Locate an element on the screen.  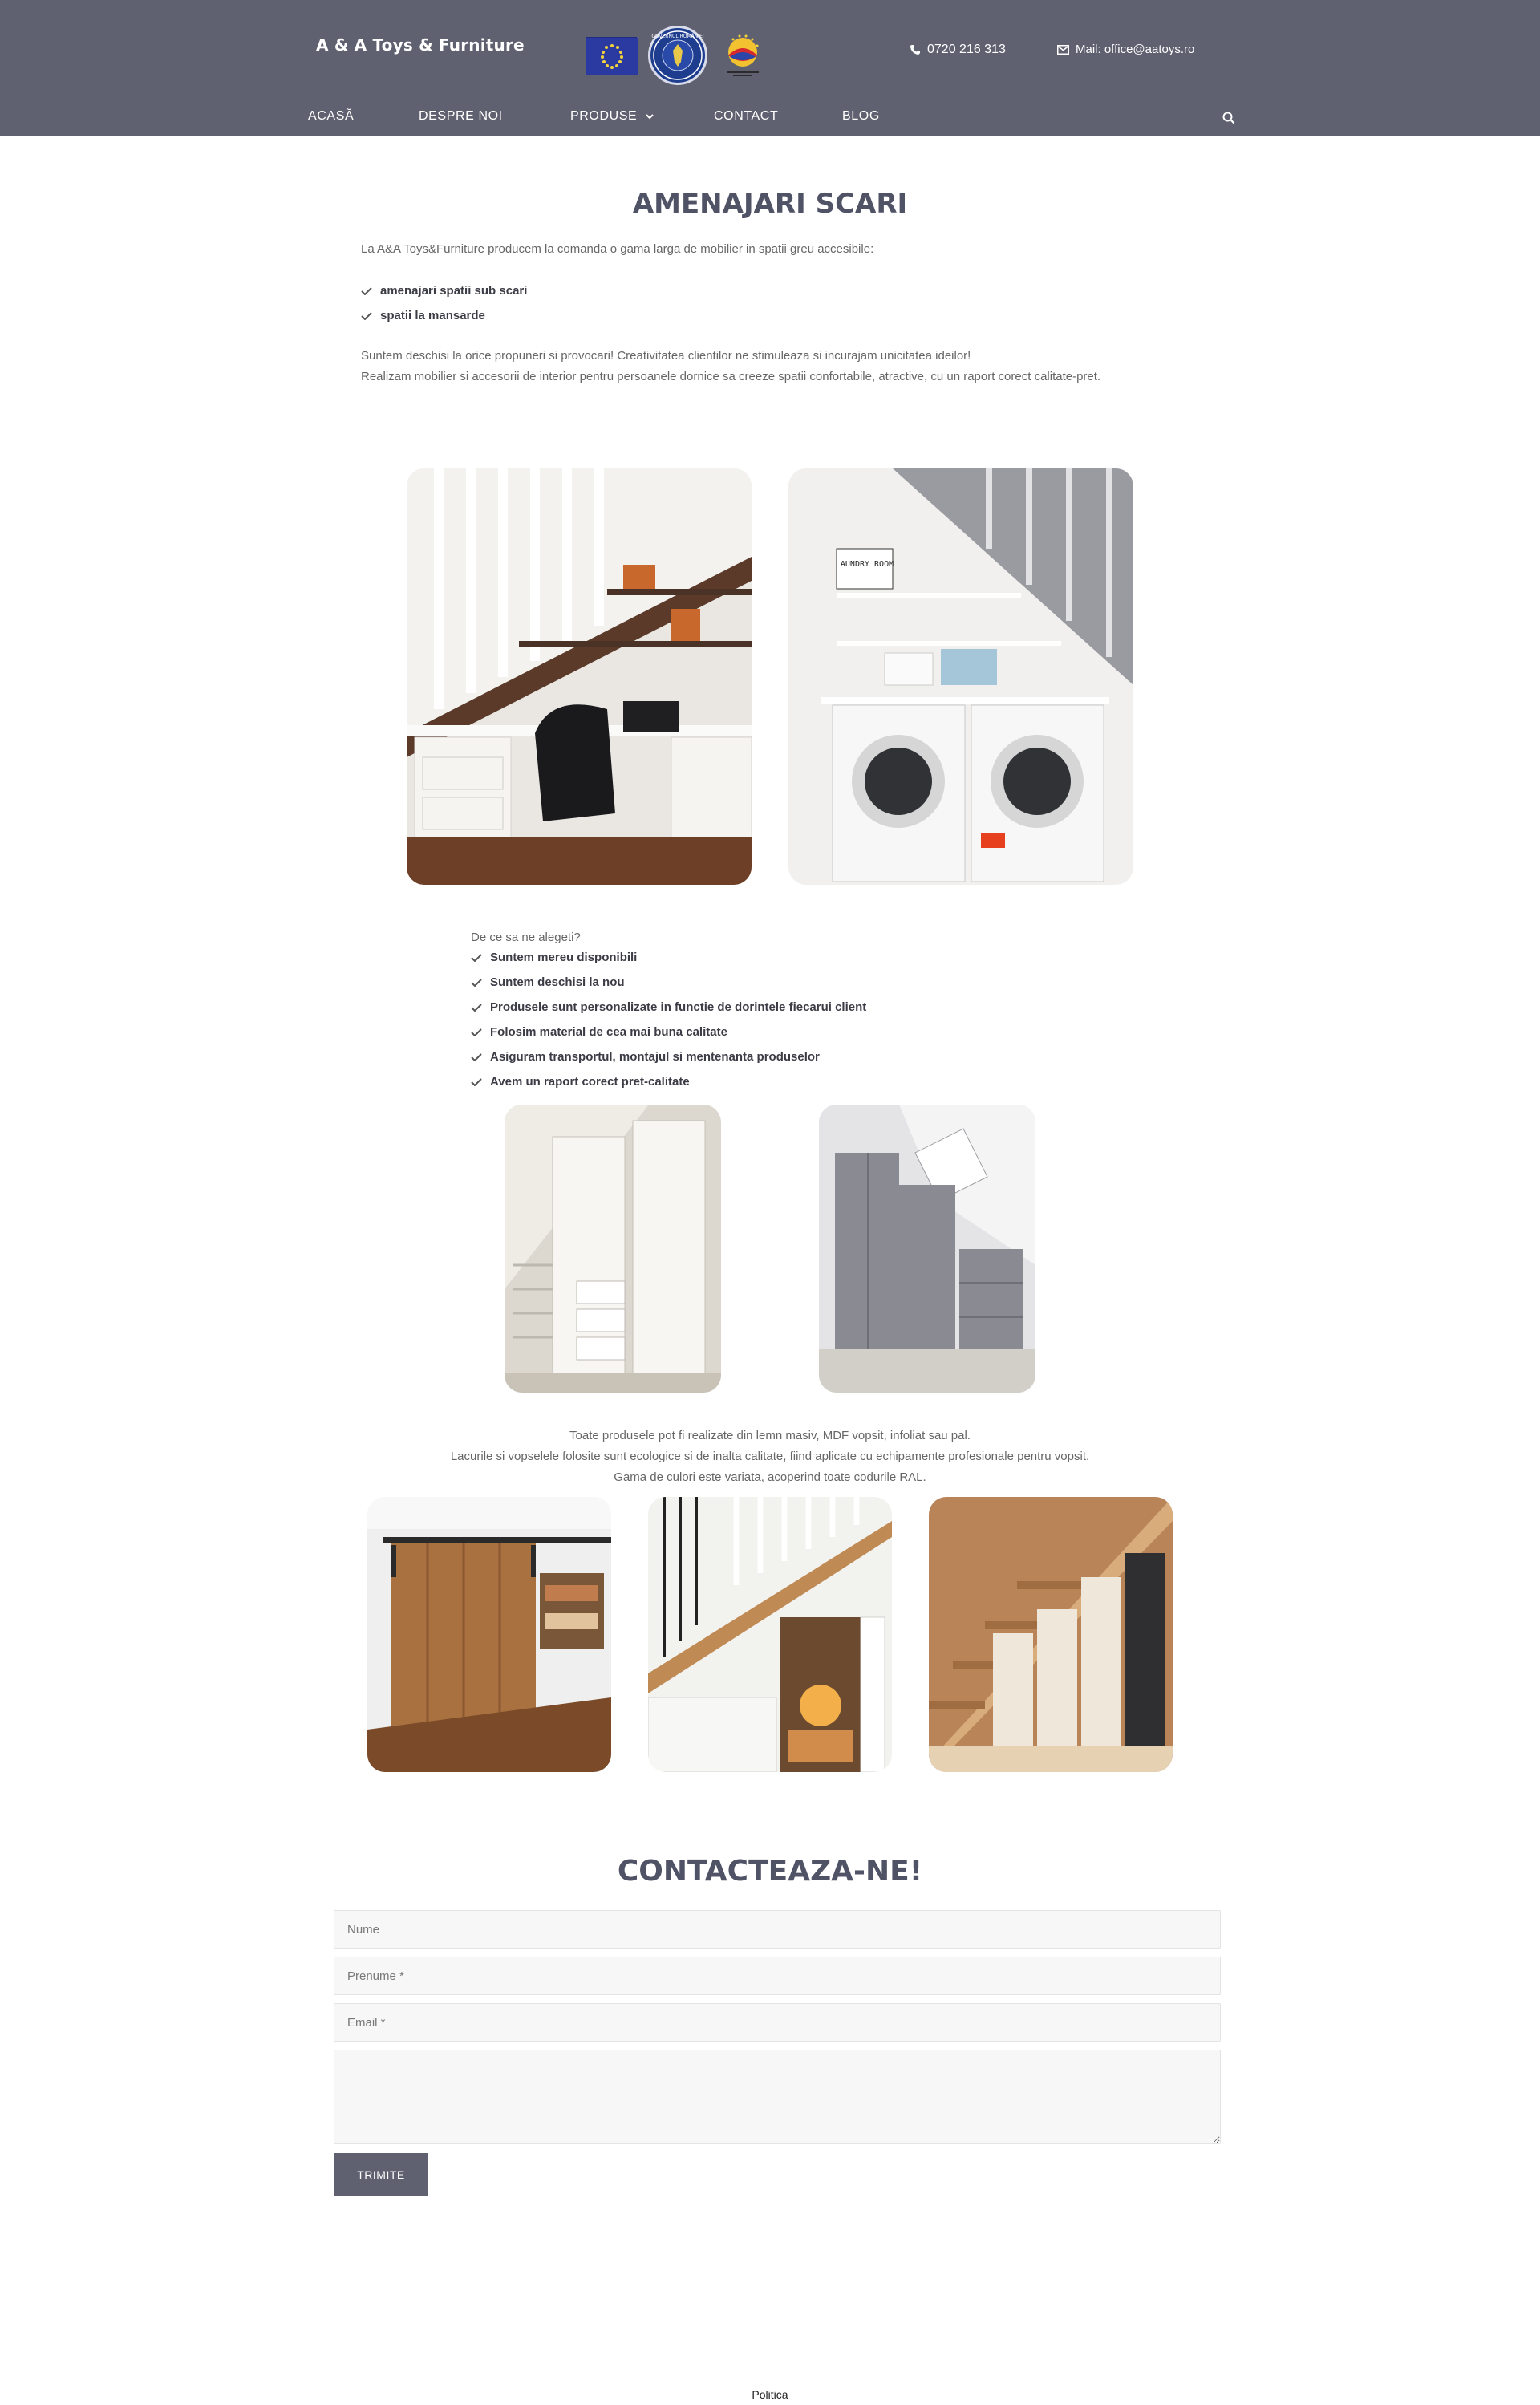
svg-text: GUVERNUL ROMÂNIEI is located at coordinates (677, 36).